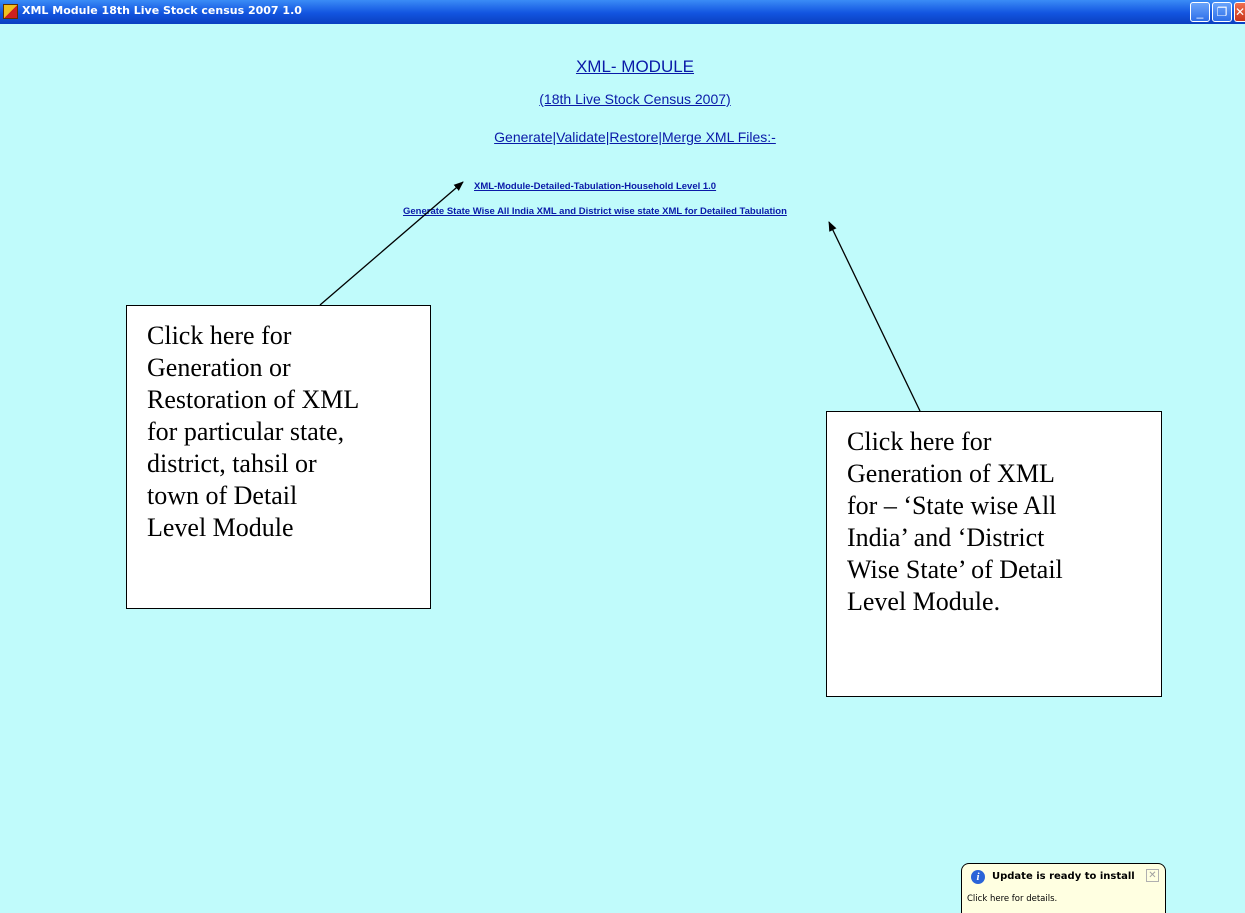 The height and width of the screenshot is (913, 1245). What do you see at coordinates (622, 67) in the screenshot?
I see `heading-link: XML- MODULE` at bounding box center [622, 67].